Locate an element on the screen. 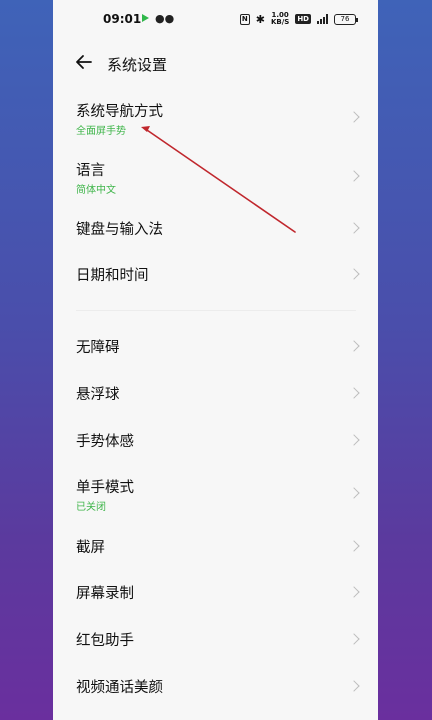  row-label: 悬浮球 is located at coordinates (98, 395).